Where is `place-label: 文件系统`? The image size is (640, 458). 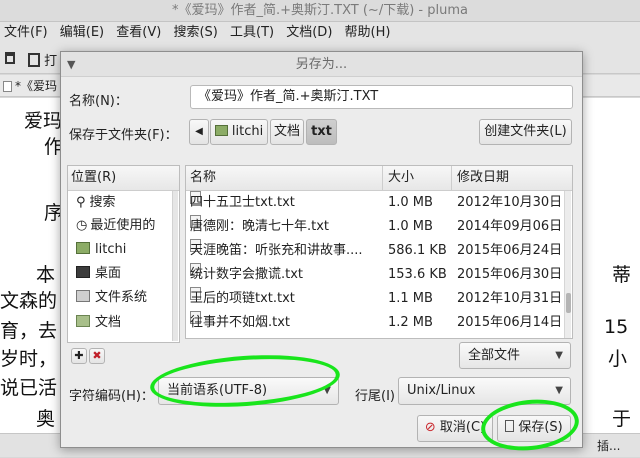
place-label: 文件系统 is located at coordinates (121, 297).